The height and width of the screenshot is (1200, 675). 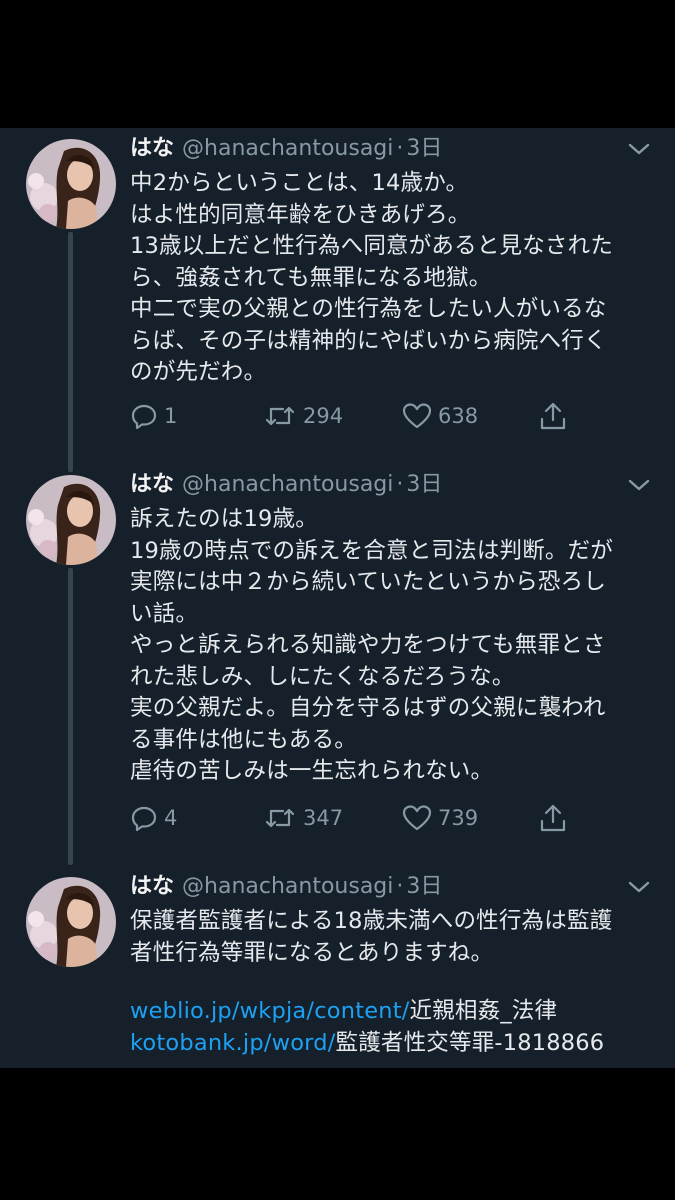 I want to click on tweet-line: 19歳の時点での訴えを合意と司法は判断。だが, so click(x=372, y=550).